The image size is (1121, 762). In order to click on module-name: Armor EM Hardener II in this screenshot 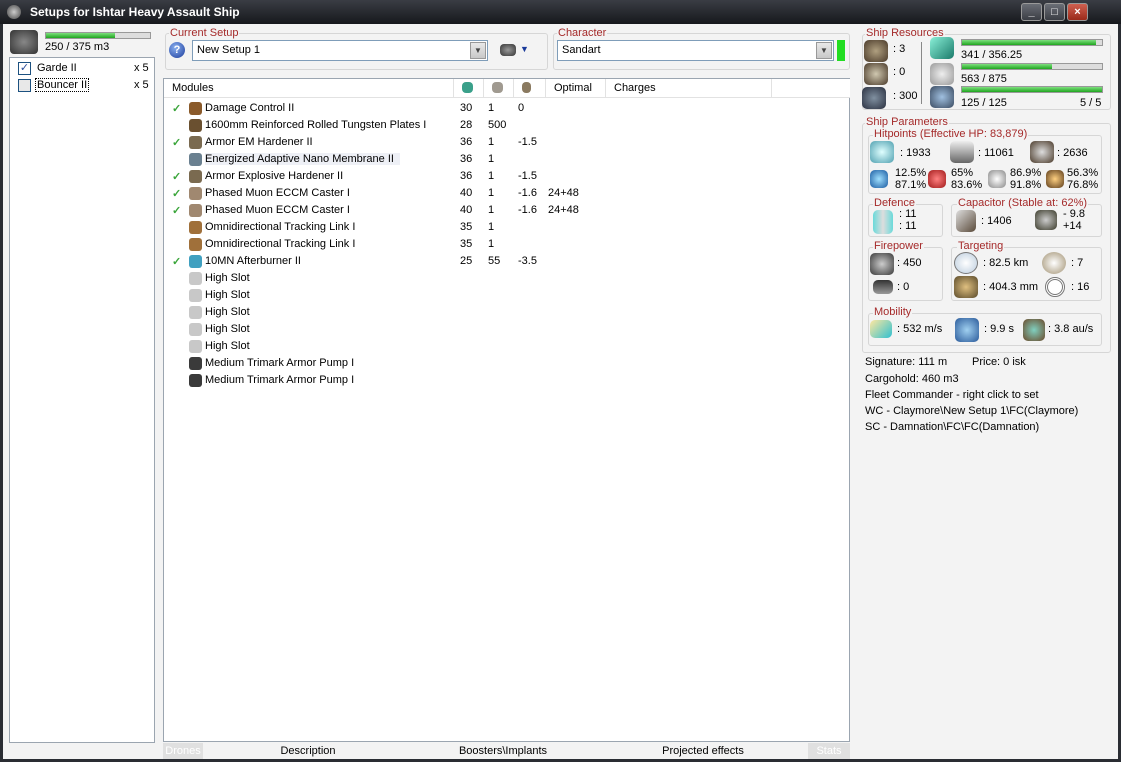, I will do `click(259, 142)`.